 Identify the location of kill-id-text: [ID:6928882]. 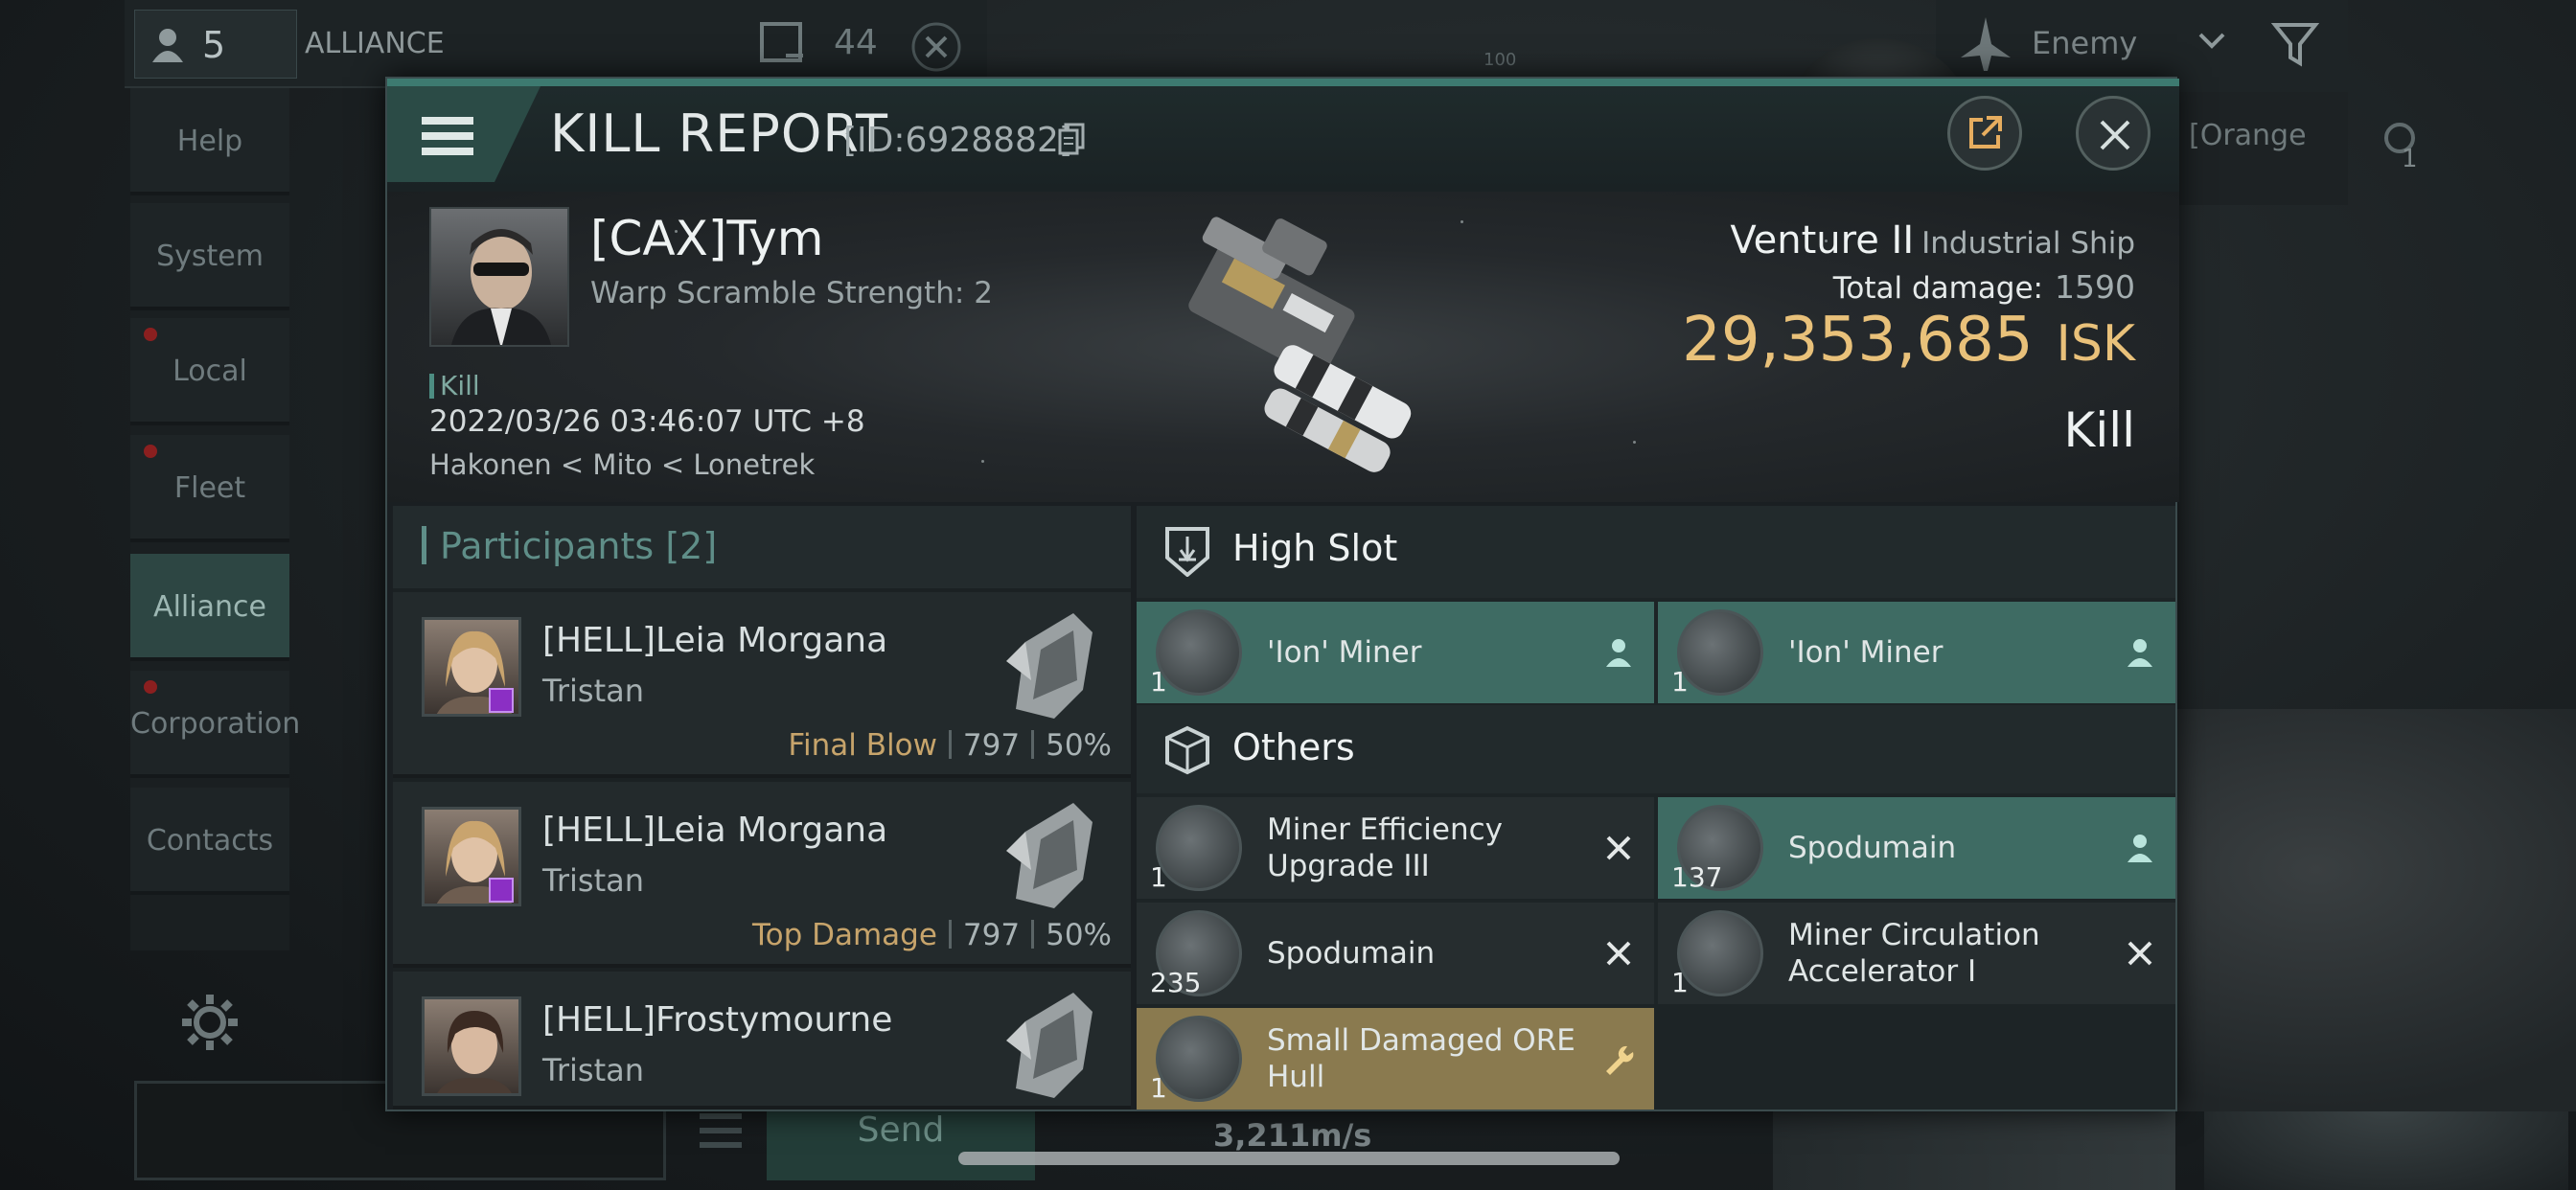
(957, 140).